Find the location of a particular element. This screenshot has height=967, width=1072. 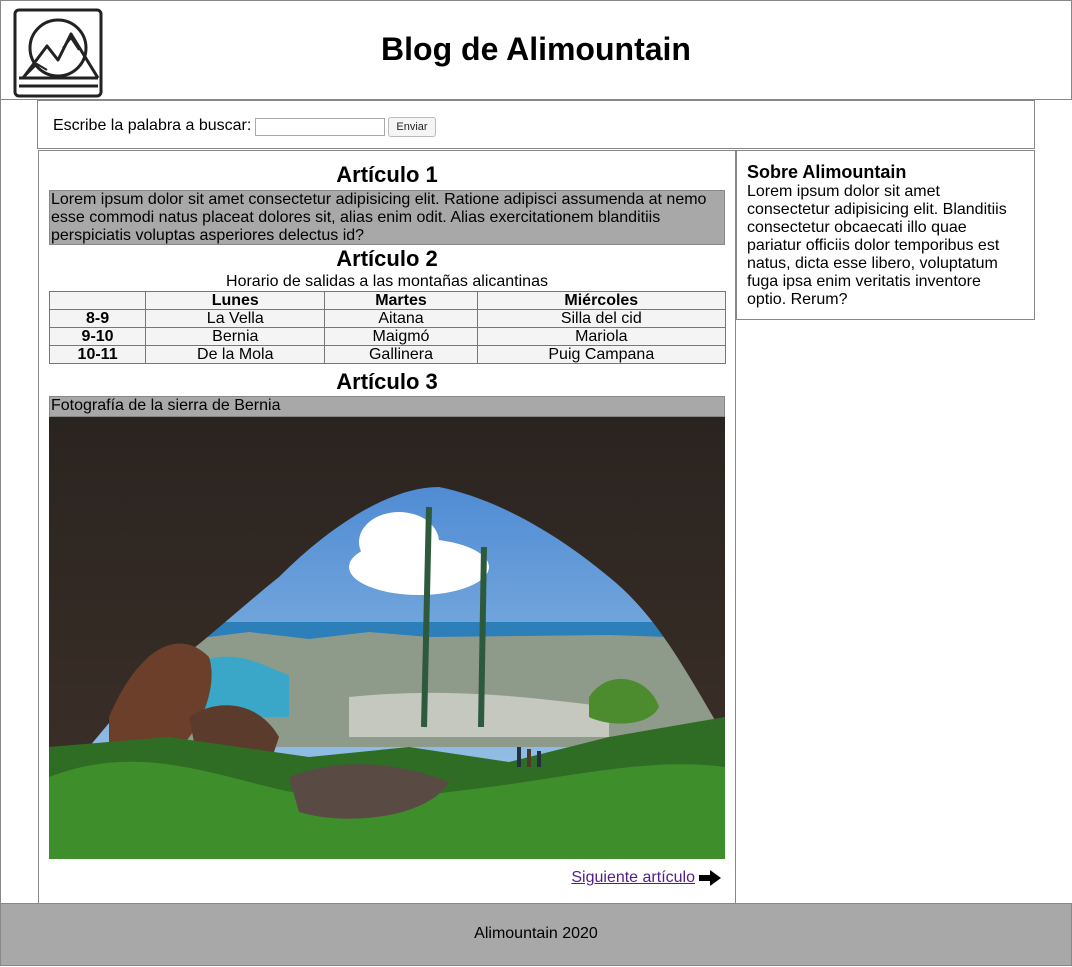

table-row: 9-10 Bernia Maigmó Mariola is located at coordinates (387, 336).